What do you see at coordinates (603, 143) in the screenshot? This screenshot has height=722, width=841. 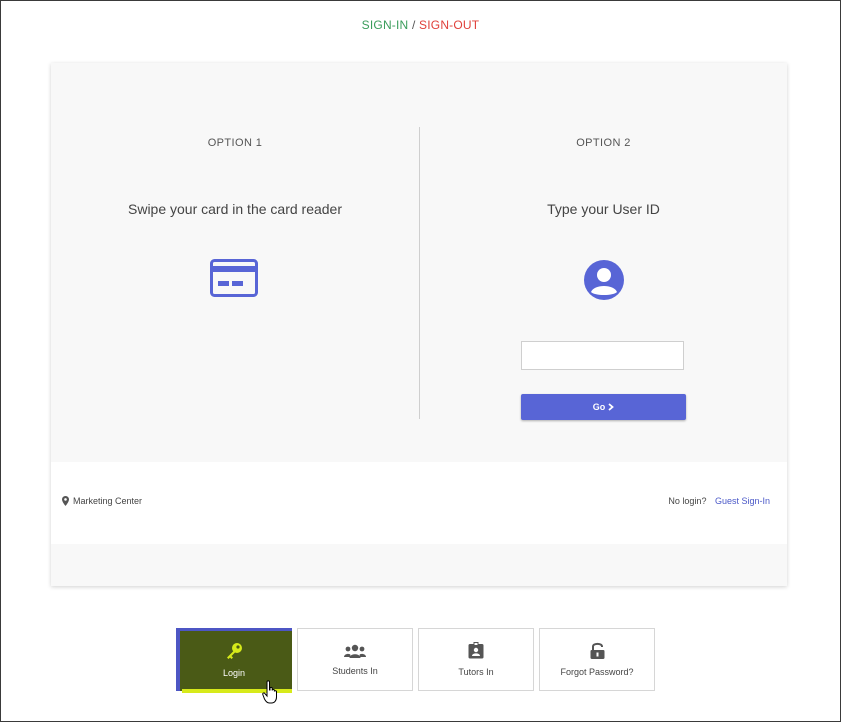 I see `option-2-label: OPTION 2` at bounding box center [603, 143].